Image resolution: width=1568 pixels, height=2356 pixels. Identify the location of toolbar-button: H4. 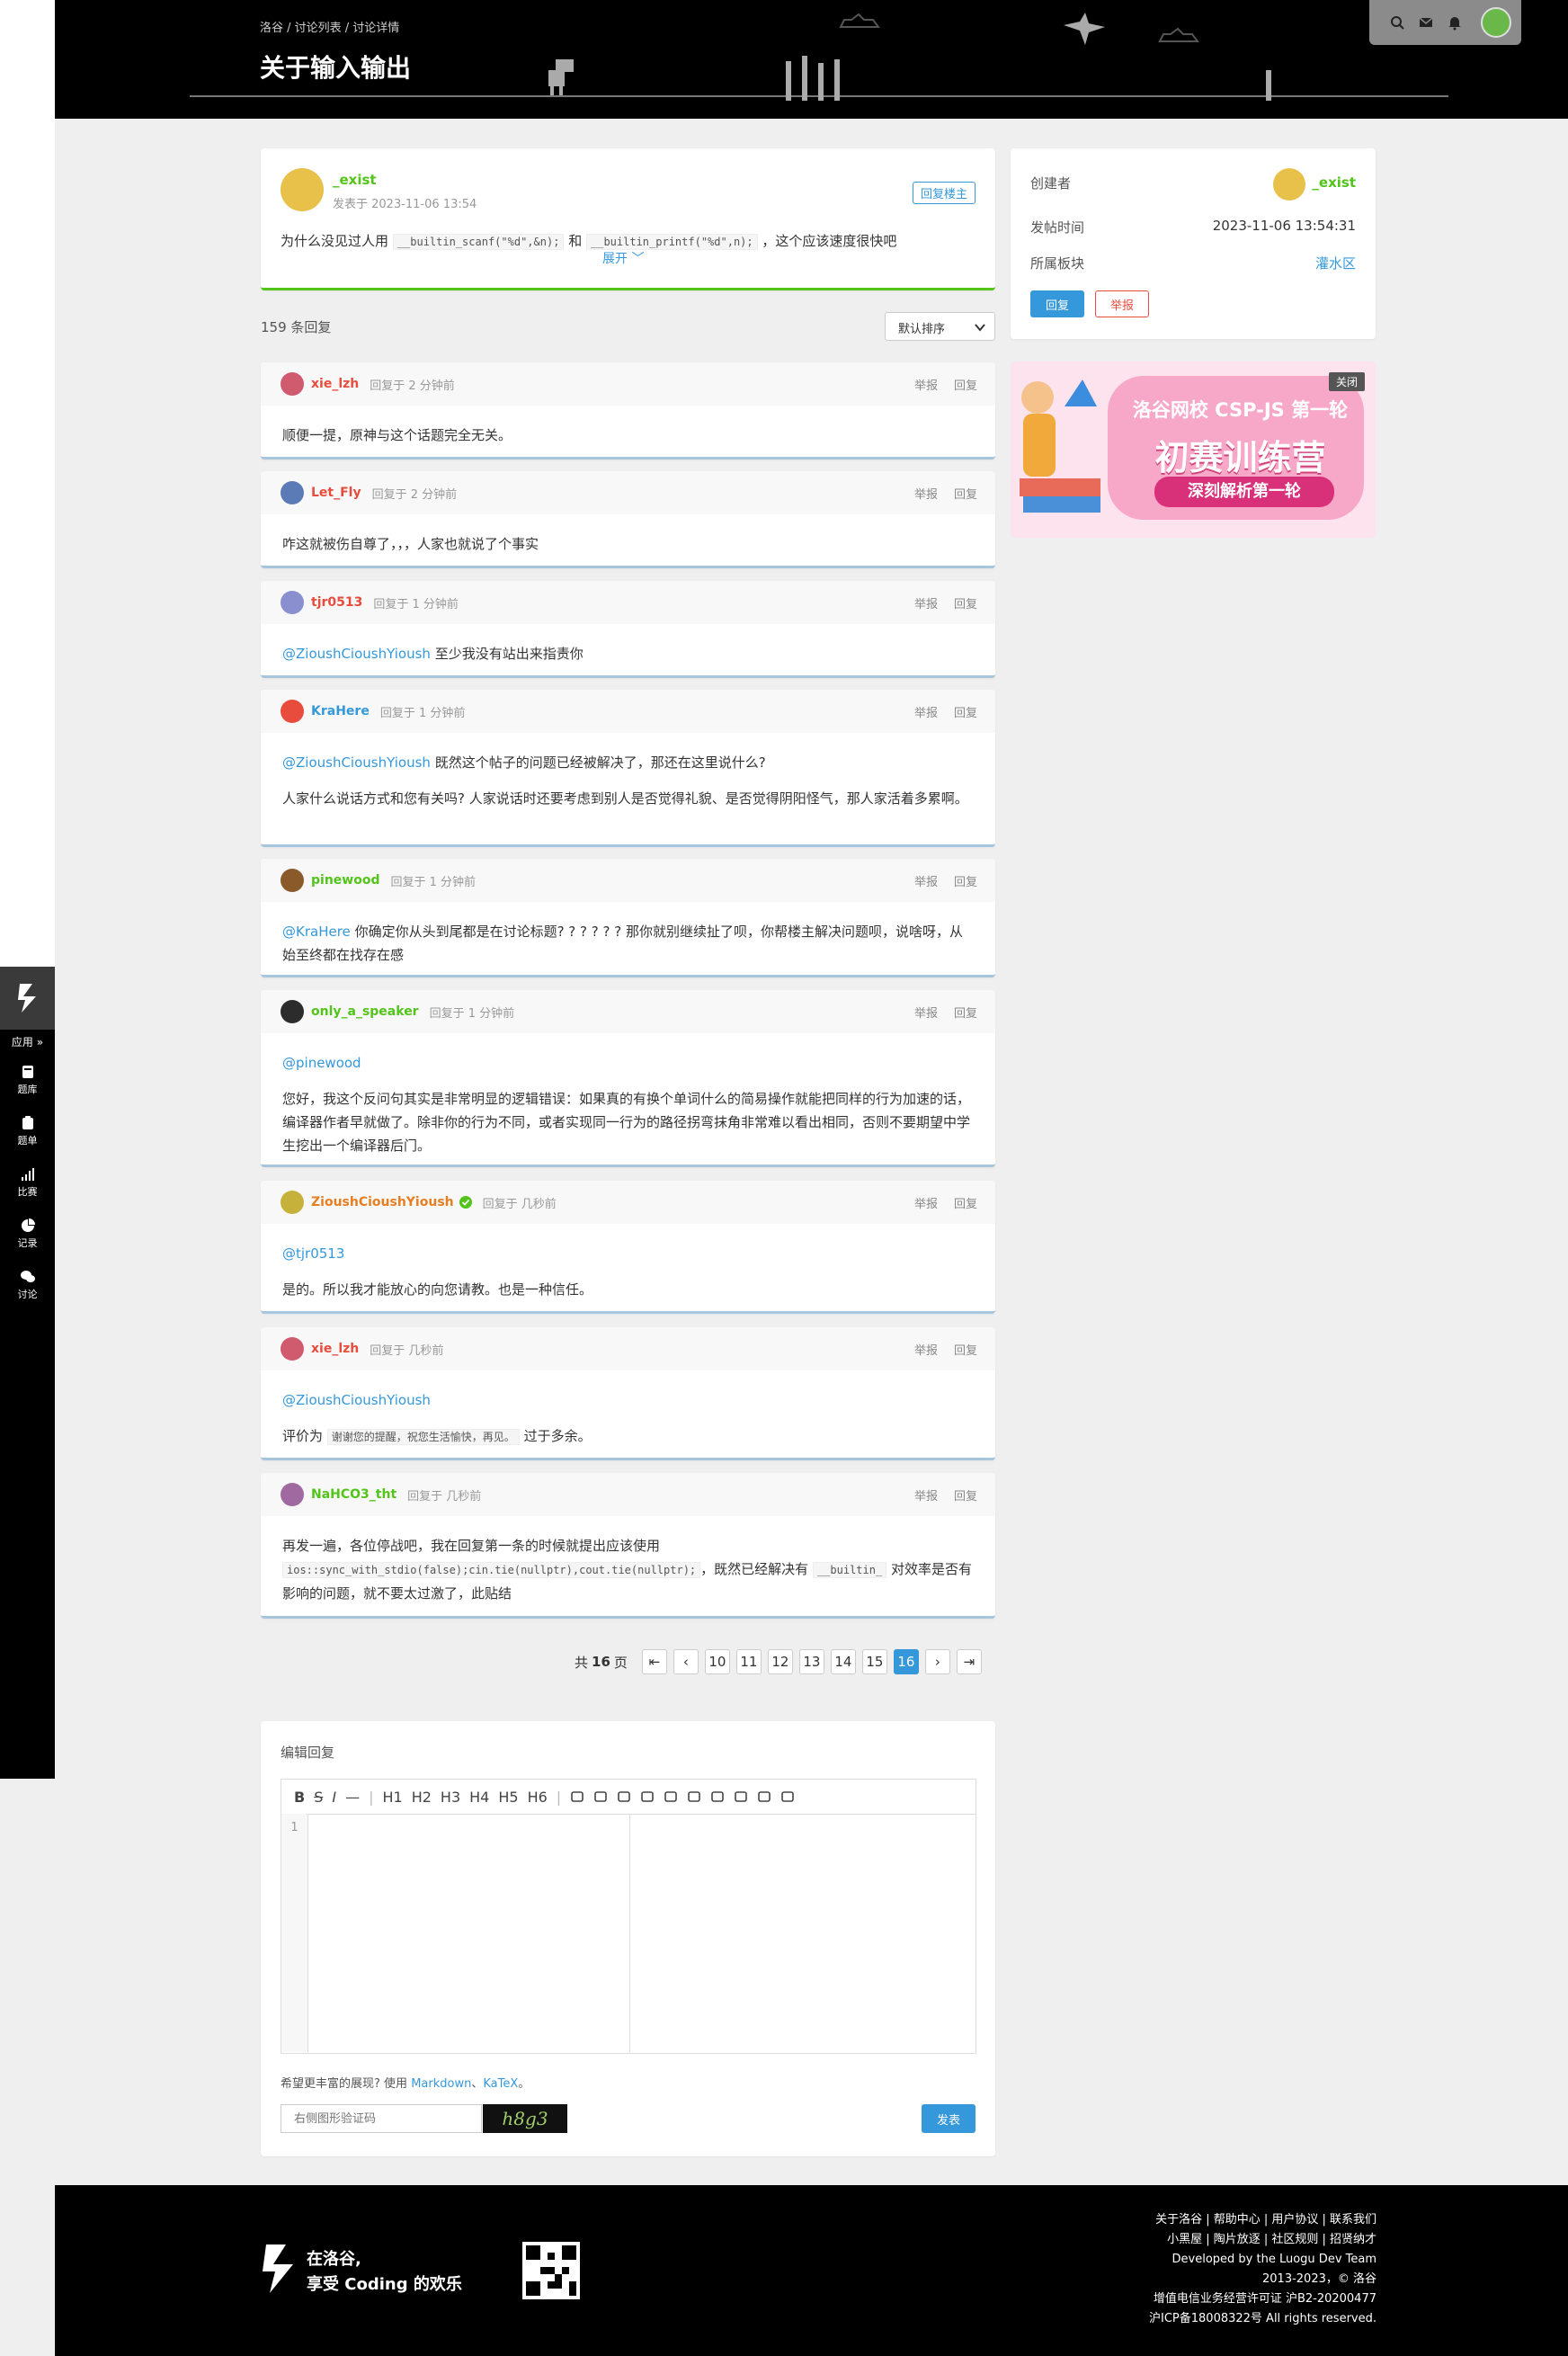
(479, 1797).